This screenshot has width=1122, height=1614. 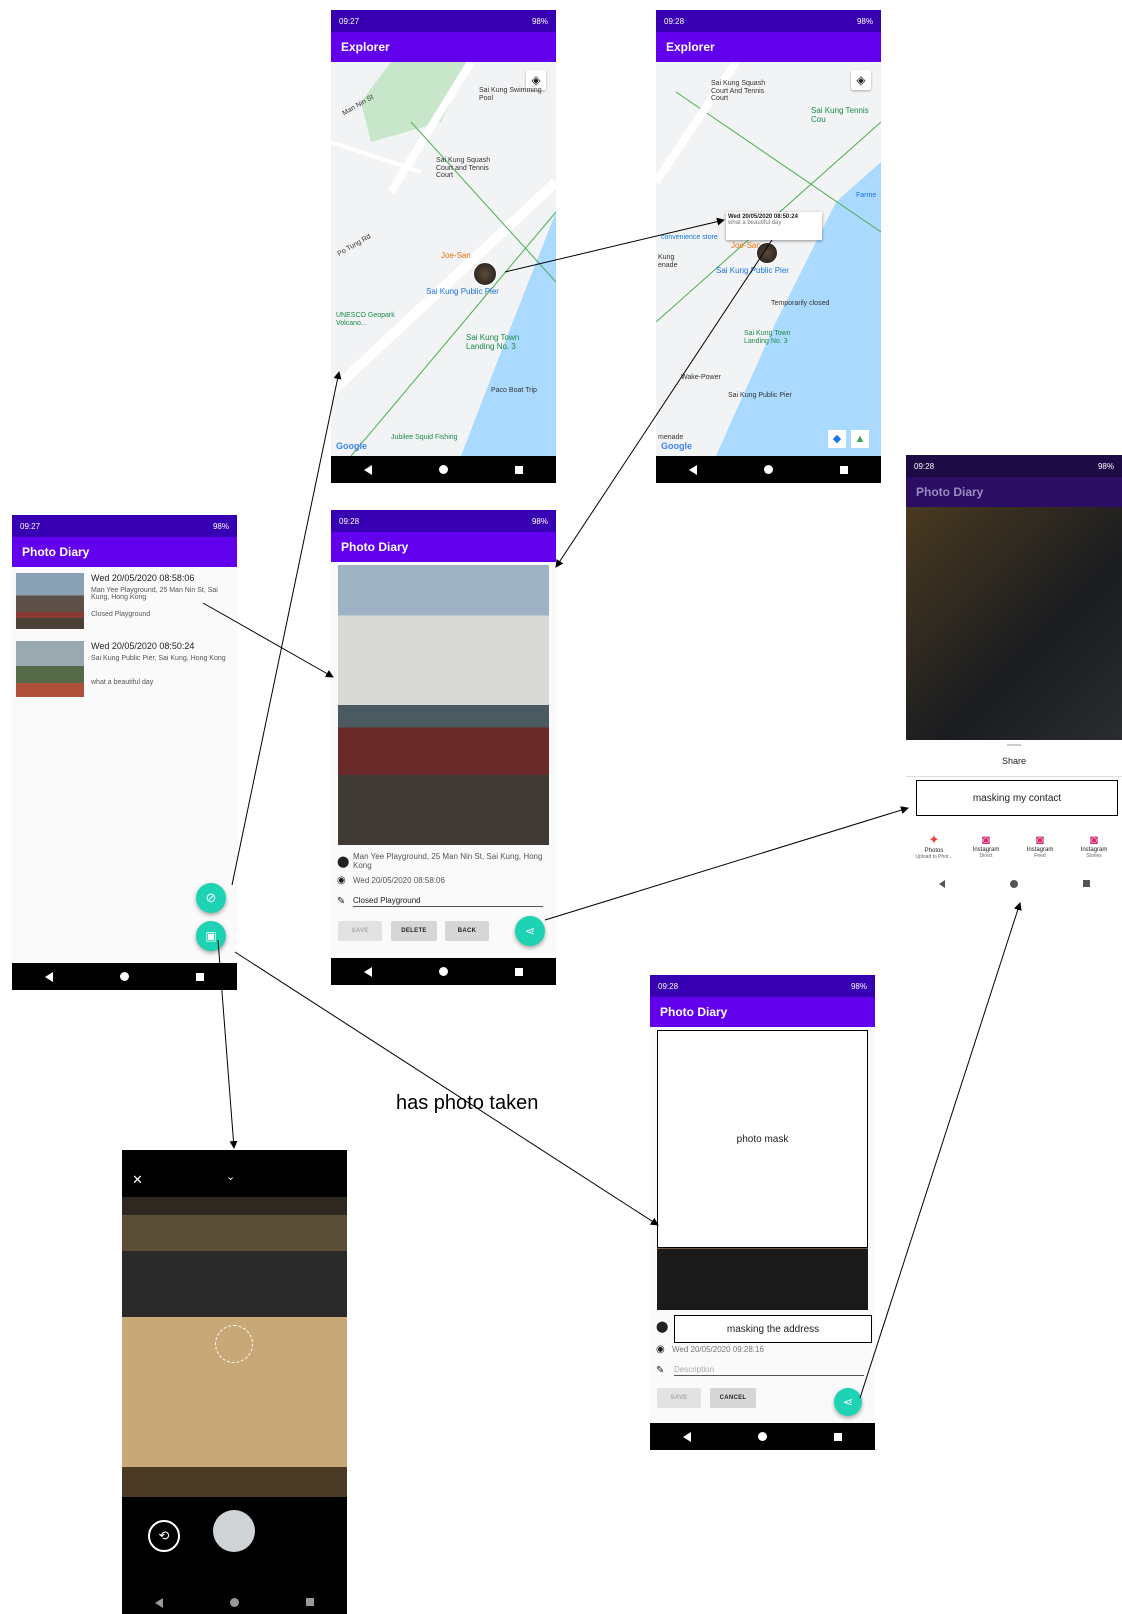 I want to click on delete-button: DELETE, so click(x=414, y=931).